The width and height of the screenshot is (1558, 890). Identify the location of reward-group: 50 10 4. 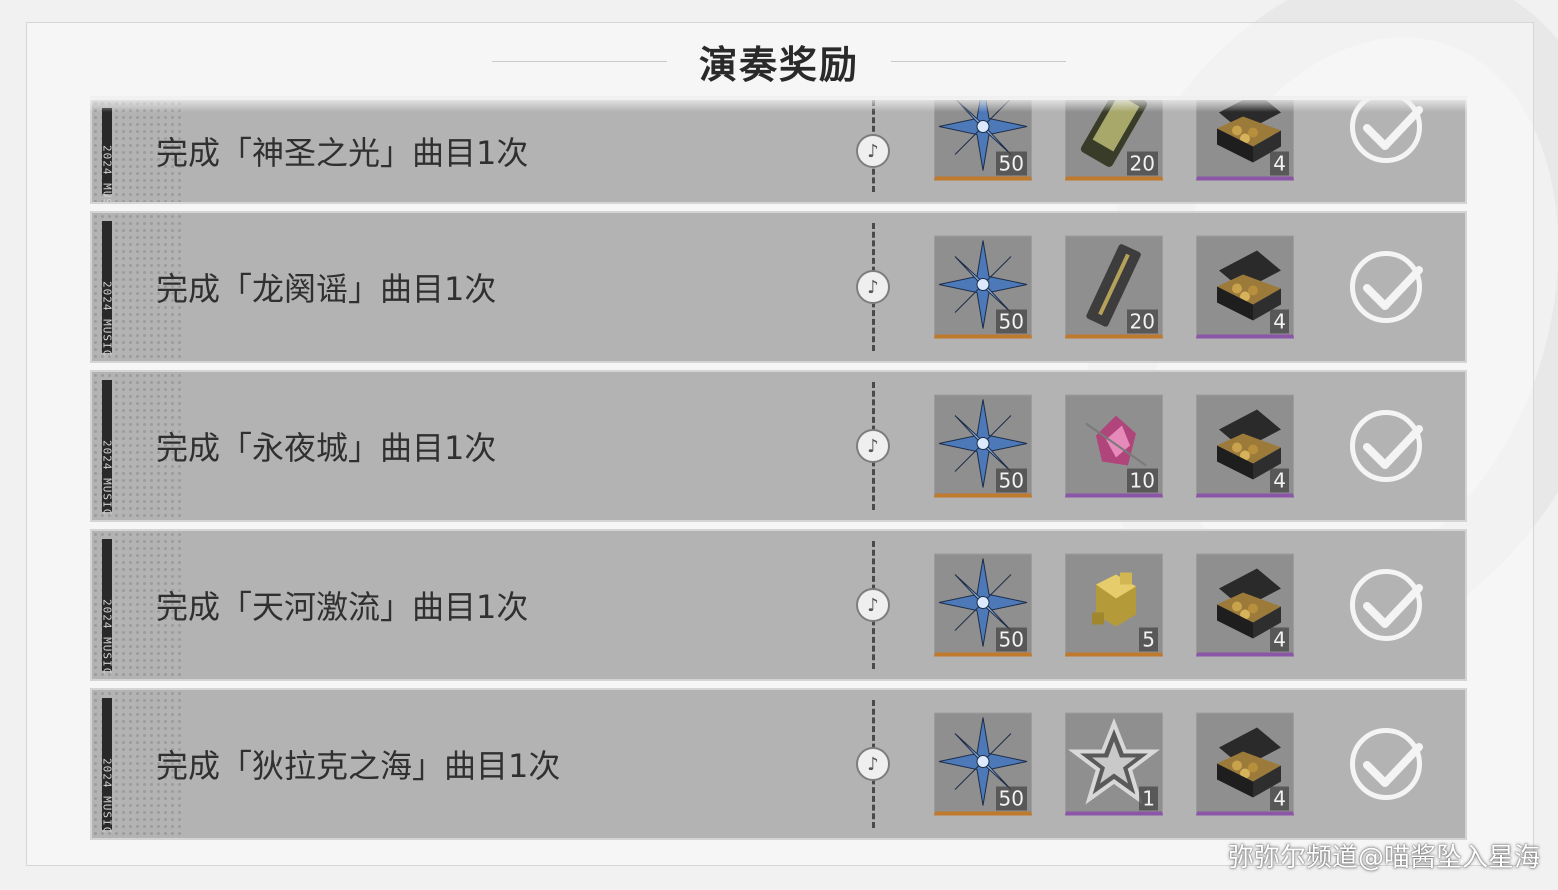
(1114, 446).